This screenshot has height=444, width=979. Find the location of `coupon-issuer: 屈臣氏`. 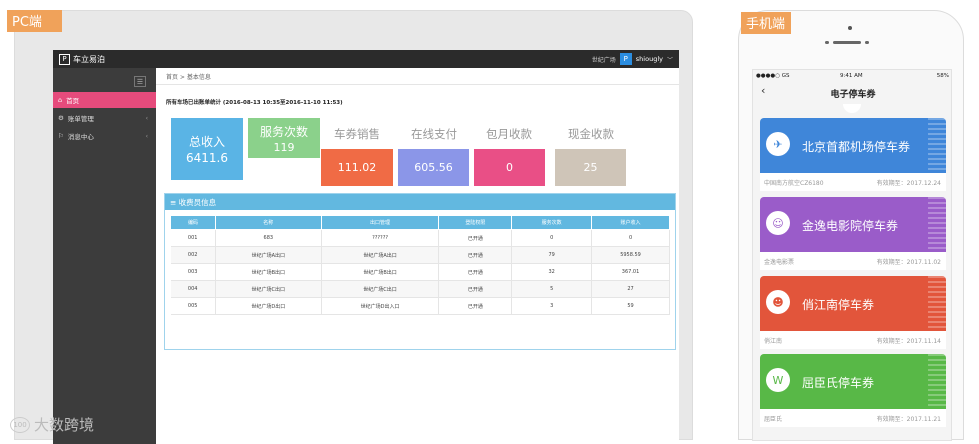

coupon-issuer: 屈臣氏 is located at coordinates (773, 419).